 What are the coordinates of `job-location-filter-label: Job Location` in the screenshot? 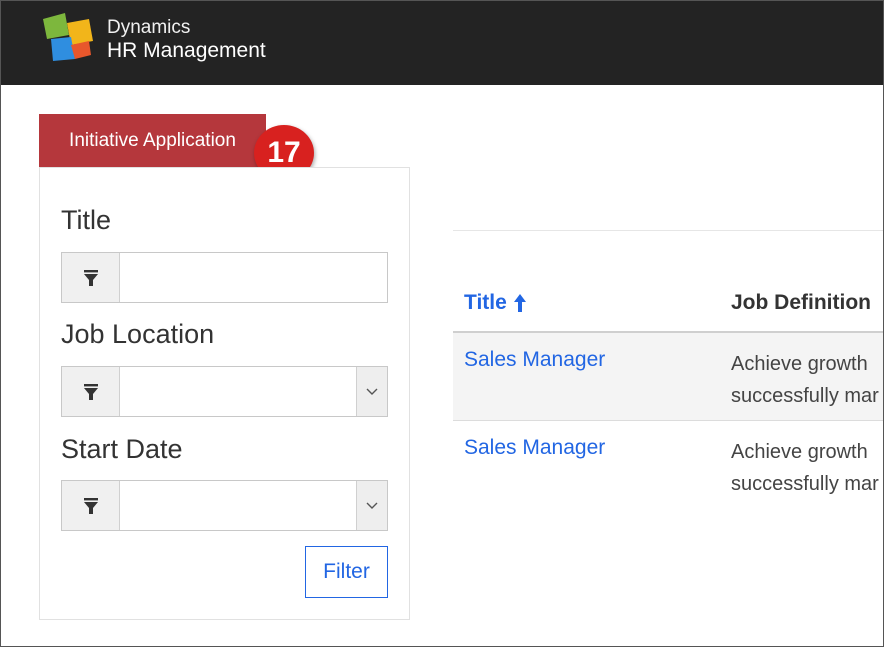 It's located at (138, 334).